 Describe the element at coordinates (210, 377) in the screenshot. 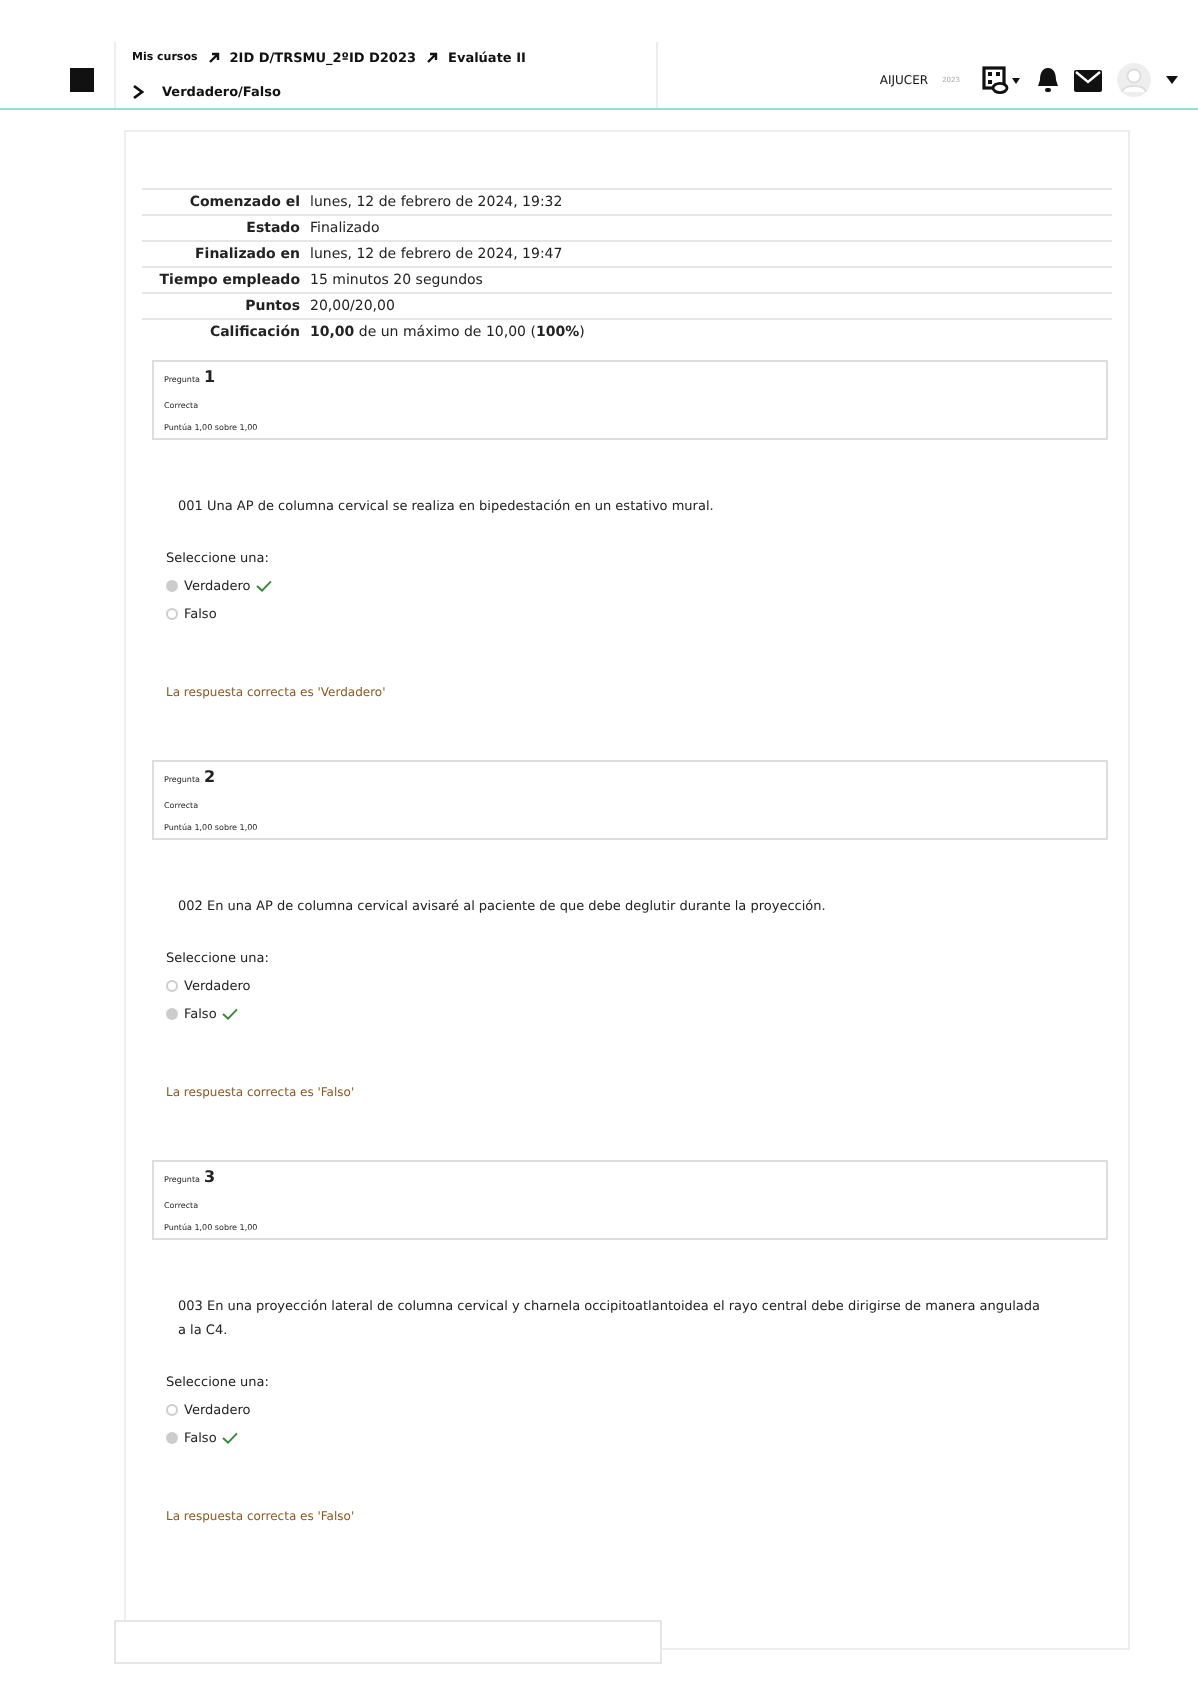

I see `question-number: 1` at that location.